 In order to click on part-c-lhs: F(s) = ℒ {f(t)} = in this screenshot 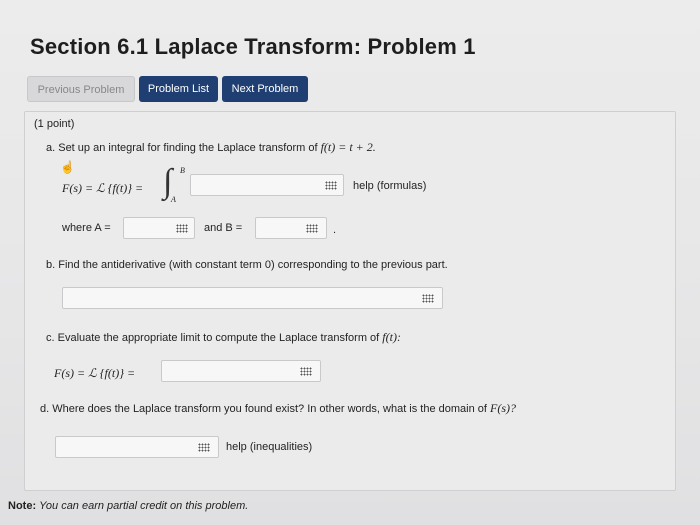, I will do `click(95, 373)`.